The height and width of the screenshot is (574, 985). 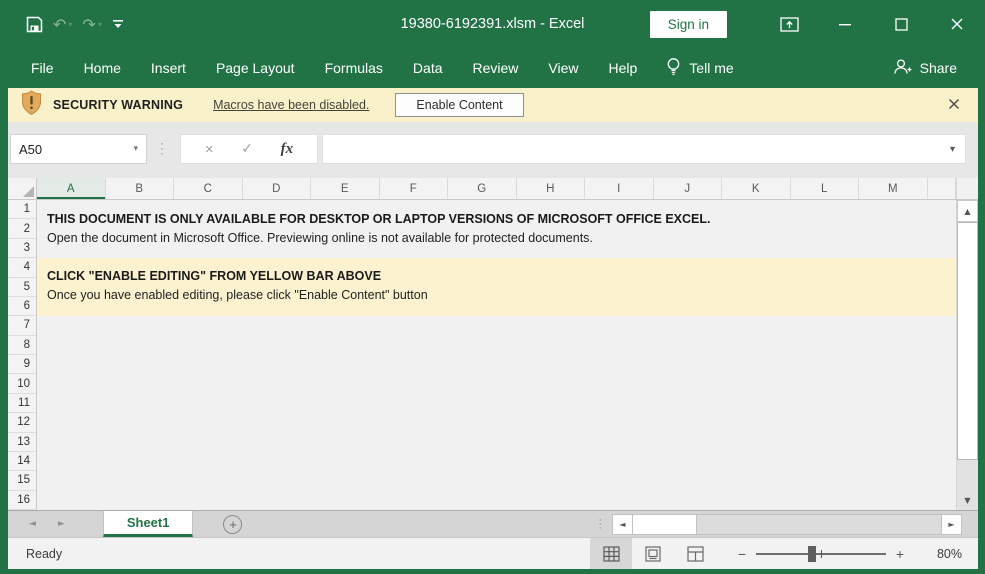 What do you see at coordinates (942, 188) in the screenshot?
I see `column-header-partial` at bounding box center [942, 188].